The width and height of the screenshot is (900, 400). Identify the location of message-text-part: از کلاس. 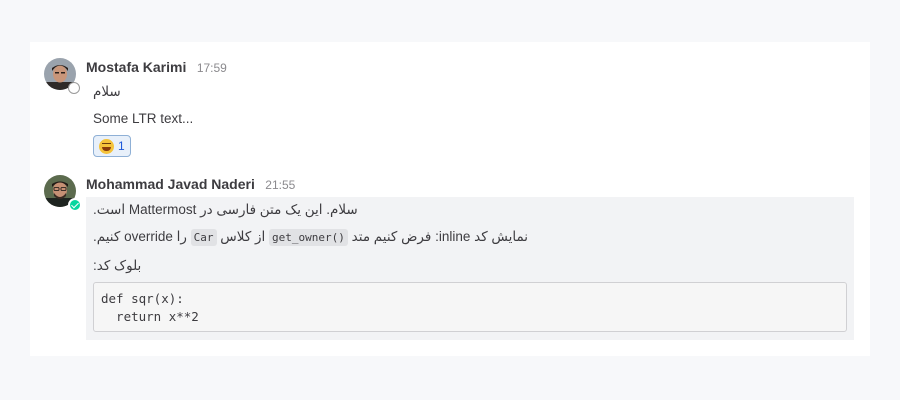
(243, 236).